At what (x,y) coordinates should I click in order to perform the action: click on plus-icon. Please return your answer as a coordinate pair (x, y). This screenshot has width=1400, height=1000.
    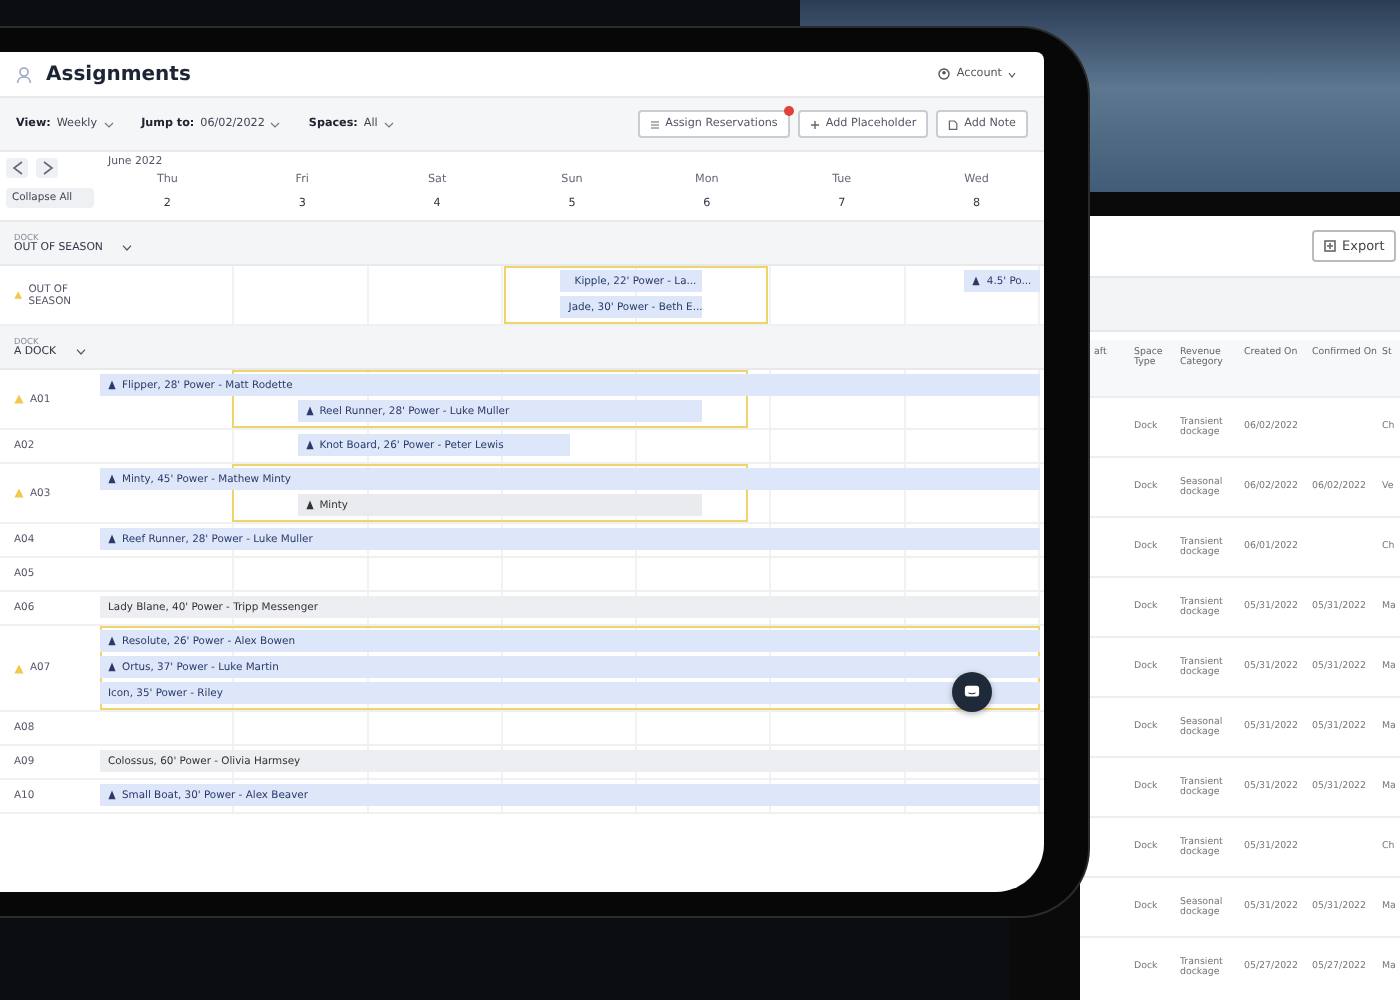
    Looking at the image, I should click on (814, 124).